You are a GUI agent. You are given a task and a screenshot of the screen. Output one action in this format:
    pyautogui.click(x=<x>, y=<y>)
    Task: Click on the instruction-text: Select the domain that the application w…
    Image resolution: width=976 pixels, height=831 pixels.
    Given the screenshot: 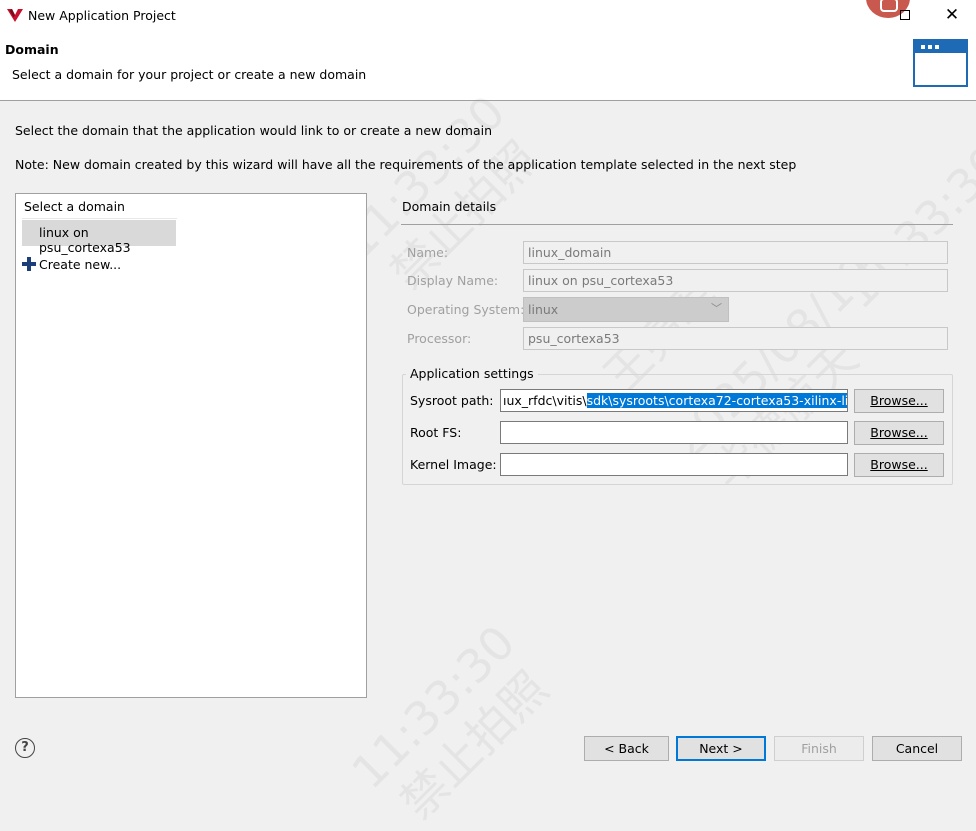 What is the action you would take?
    pyautogui.click(x=254, y=130)
    